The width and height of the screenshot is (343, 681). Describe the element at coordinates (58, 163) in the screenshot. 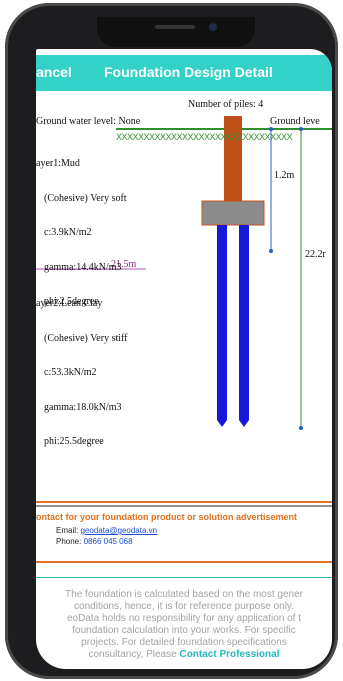

I see `layer1-name: ayer1:Mud` at that location.